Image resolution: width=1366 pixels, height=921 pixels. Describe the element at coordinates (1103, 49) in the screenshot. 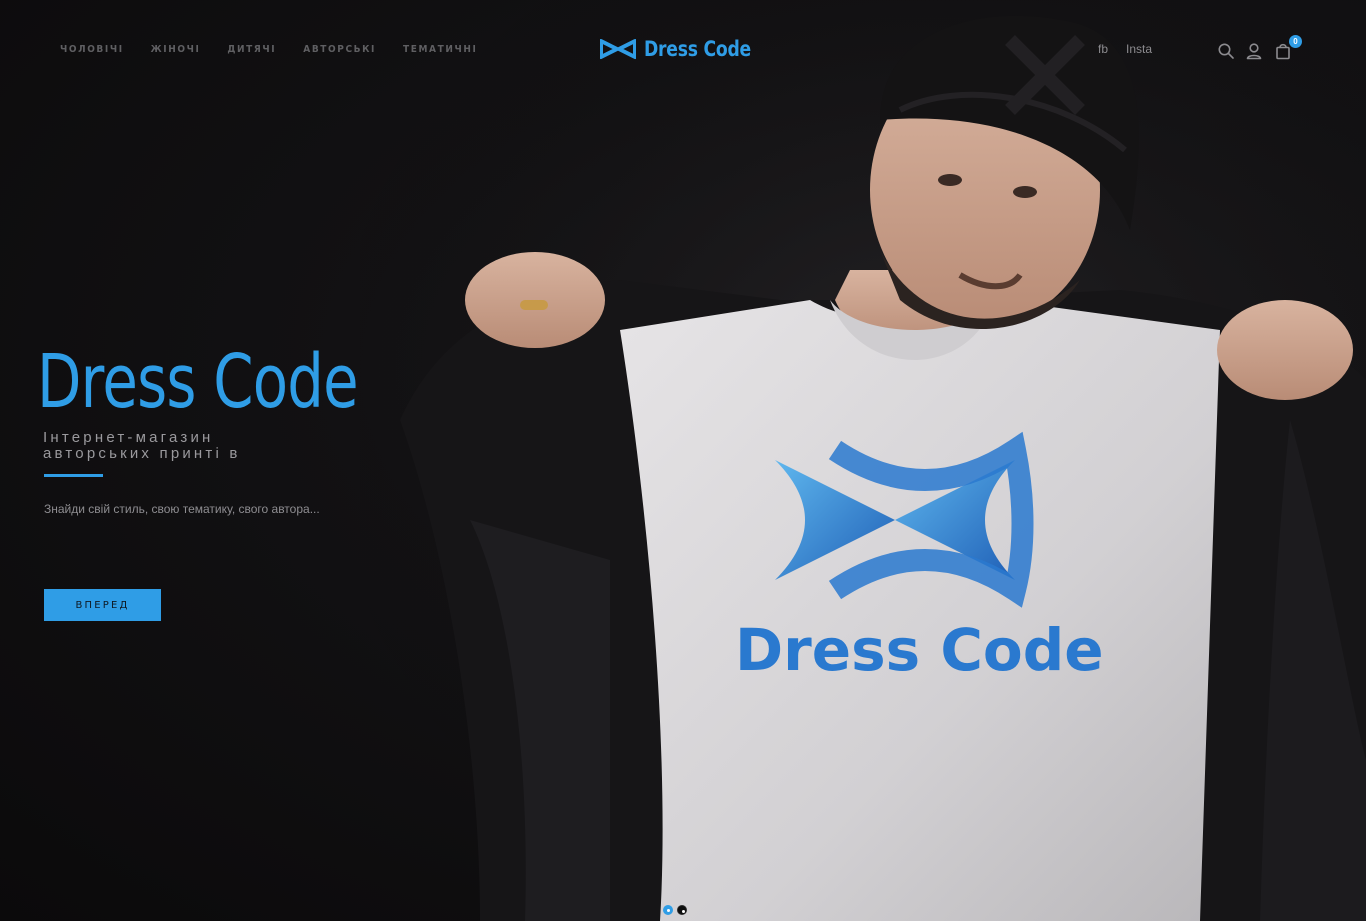

I see `facebook-link: fb` at that location.